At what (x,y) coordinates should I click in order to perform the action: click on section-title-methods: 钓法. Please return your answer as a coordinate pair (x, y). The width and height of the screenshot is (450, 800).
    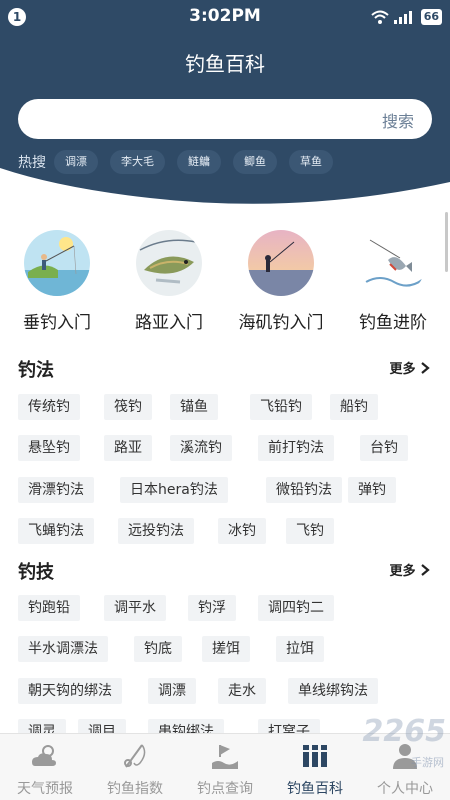
    Looking at the image, I should click on (36, 370).